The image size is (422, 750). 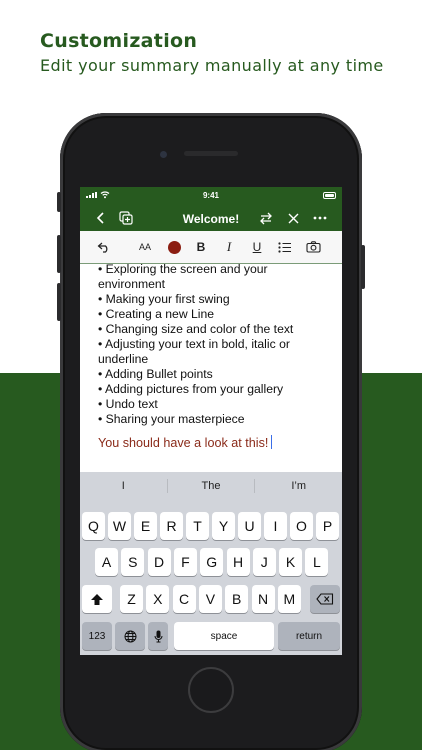 I want to click on letter-key: Z, so click(x=131, y=599).